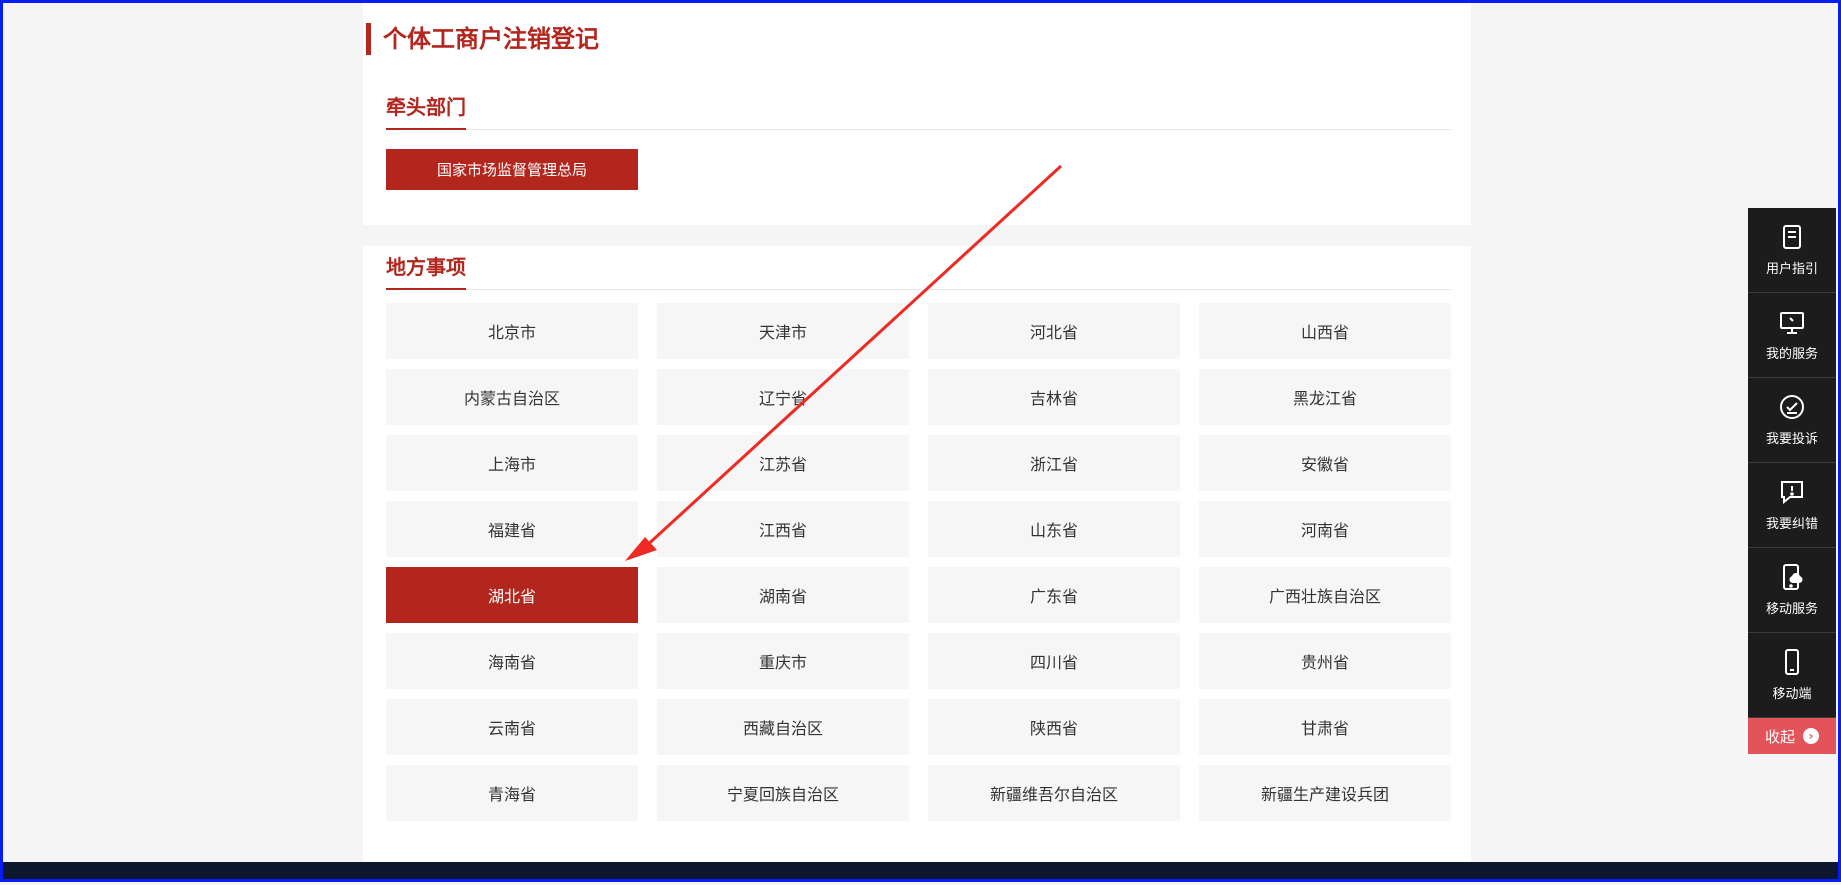 The image size is (1841, 885). What do you see at coordinates (1791, 439) in the screenshot?
I see `sidebar-item-label: 我要投诉` at bounding box center [1791, 439].